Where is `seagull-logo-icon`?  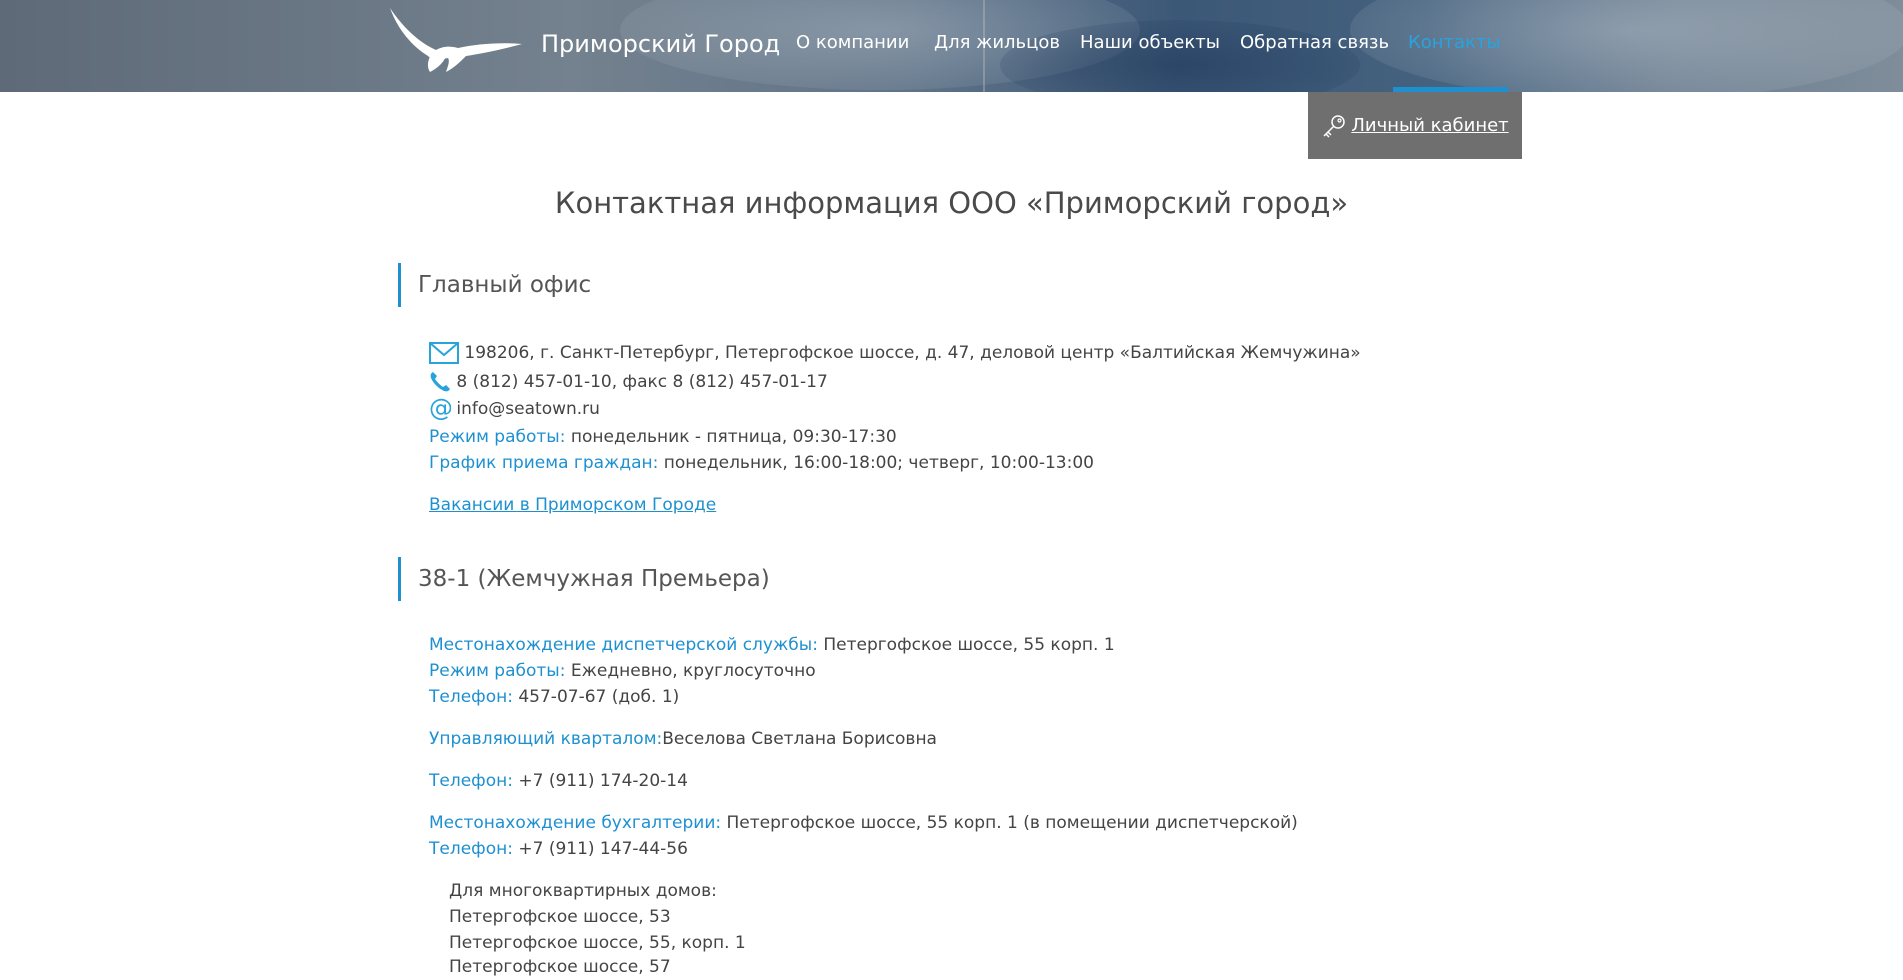
seagull-logo-icon is located at coordinates (455, 41).